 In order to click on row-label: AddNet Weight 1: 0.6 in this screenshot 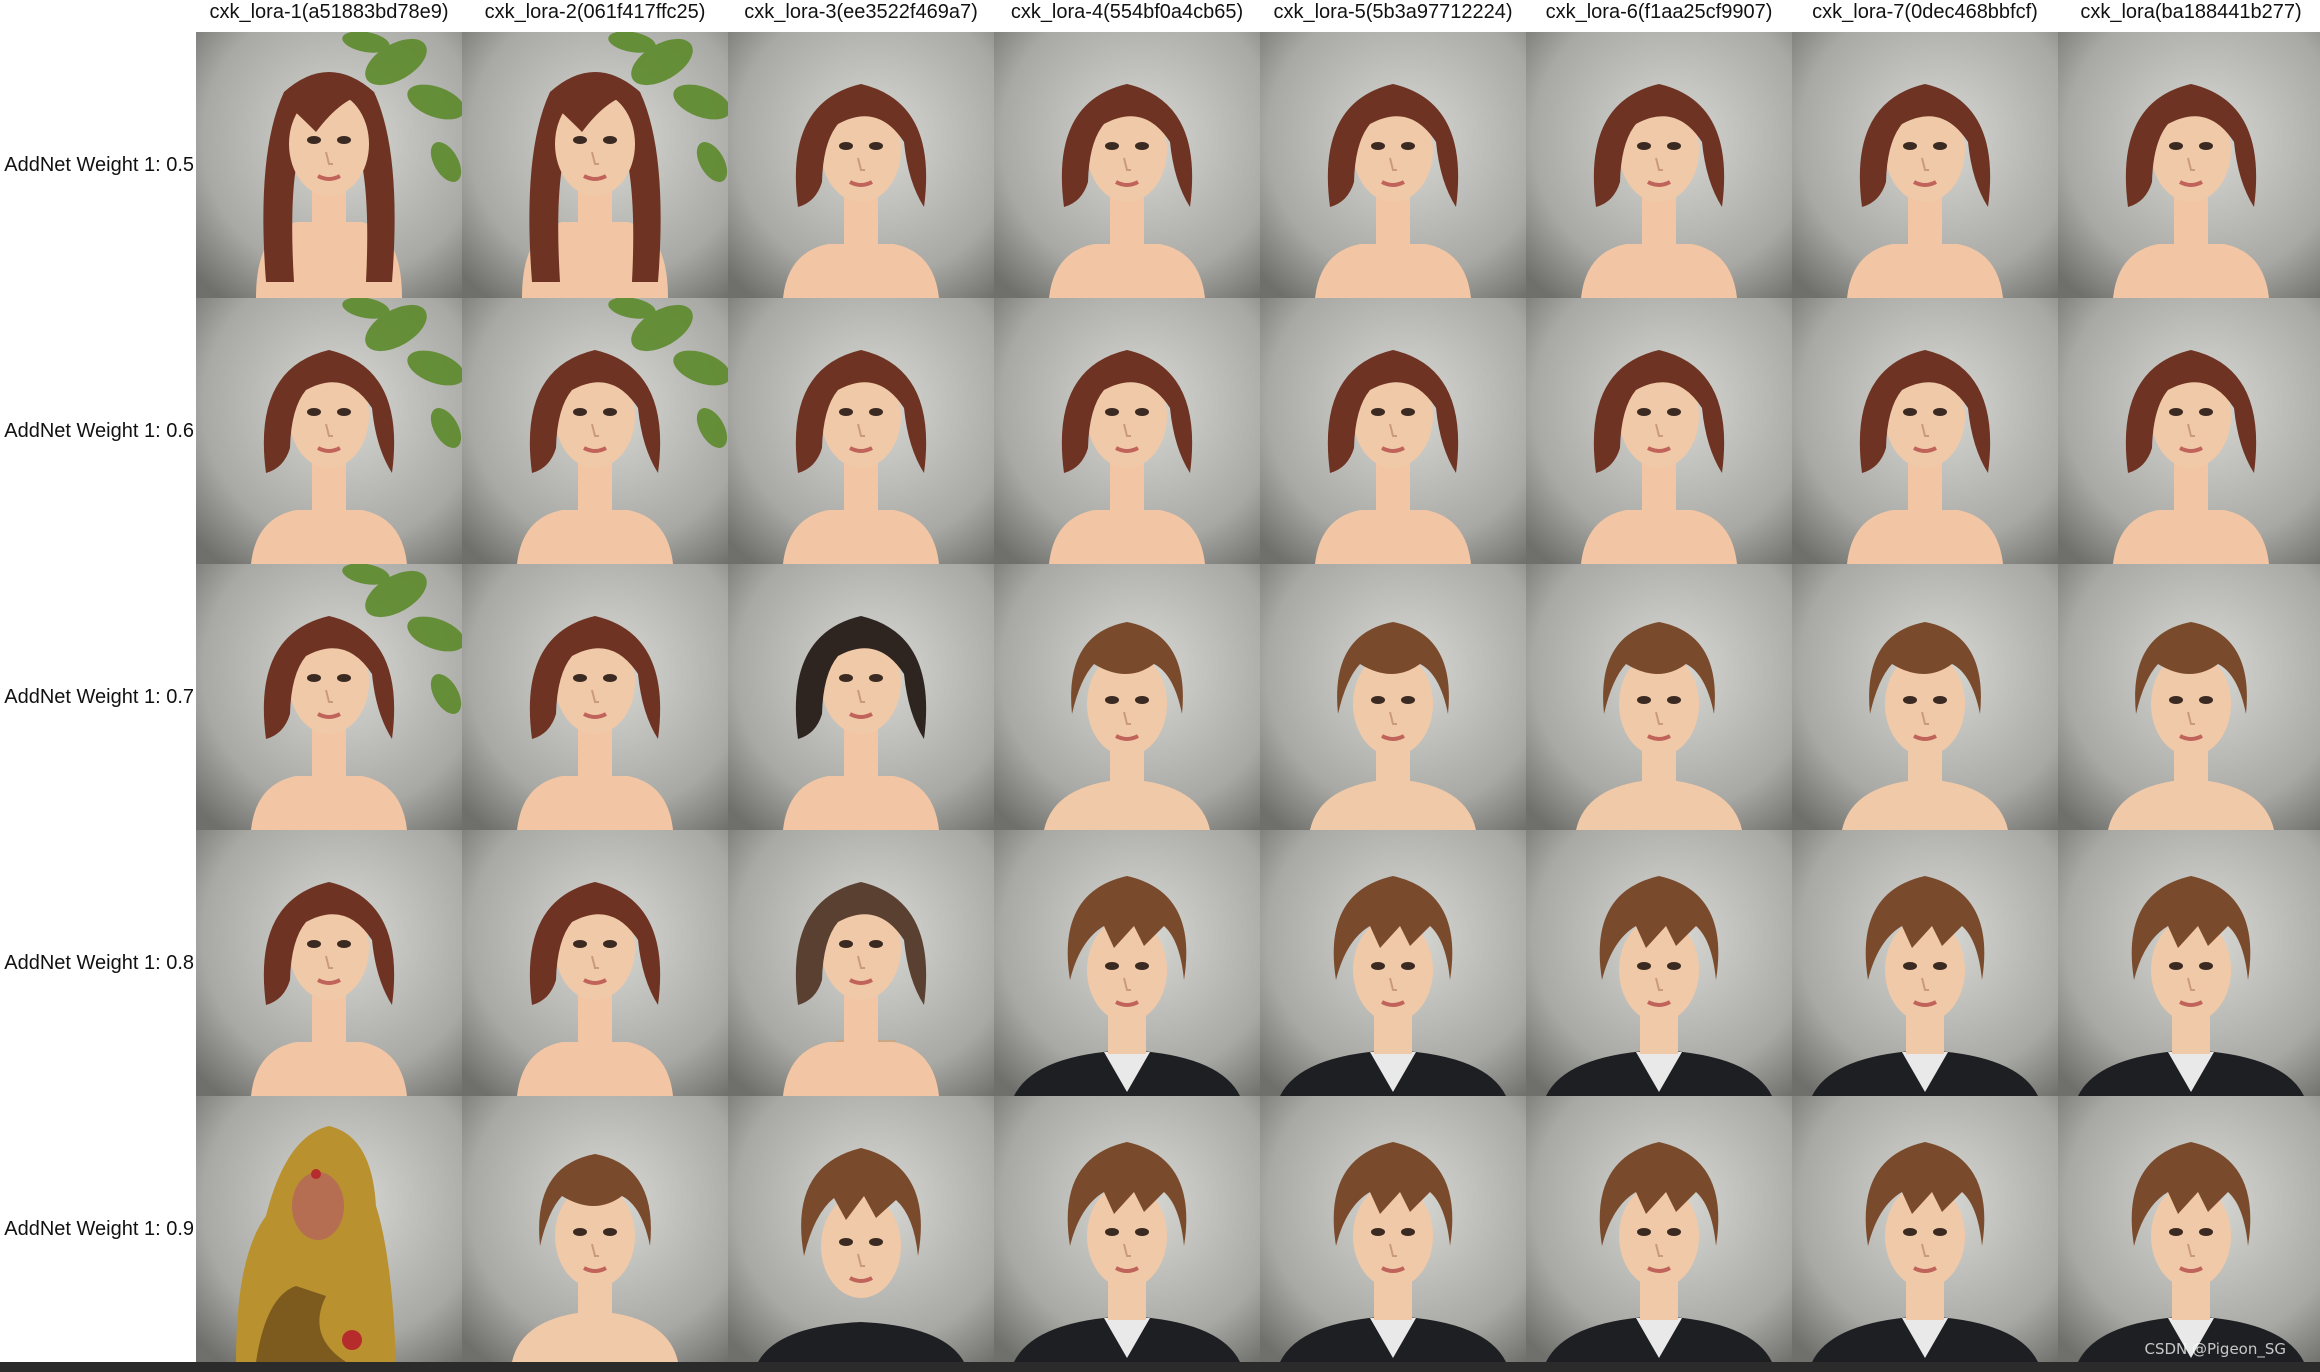, I will do `click(99, 431)`.